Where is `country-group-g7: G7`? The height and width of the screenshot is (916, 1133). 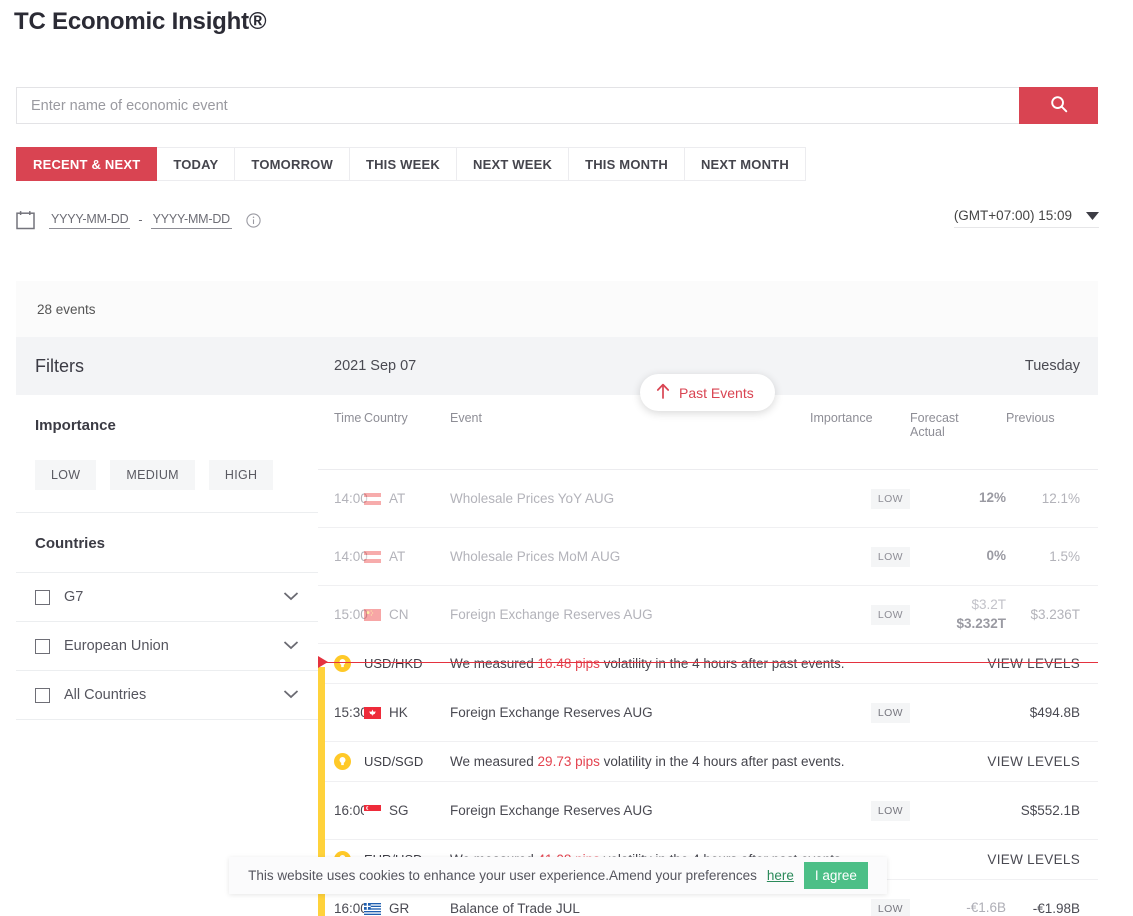
country-group-g7: G7 is located at coordinates (167, 597).